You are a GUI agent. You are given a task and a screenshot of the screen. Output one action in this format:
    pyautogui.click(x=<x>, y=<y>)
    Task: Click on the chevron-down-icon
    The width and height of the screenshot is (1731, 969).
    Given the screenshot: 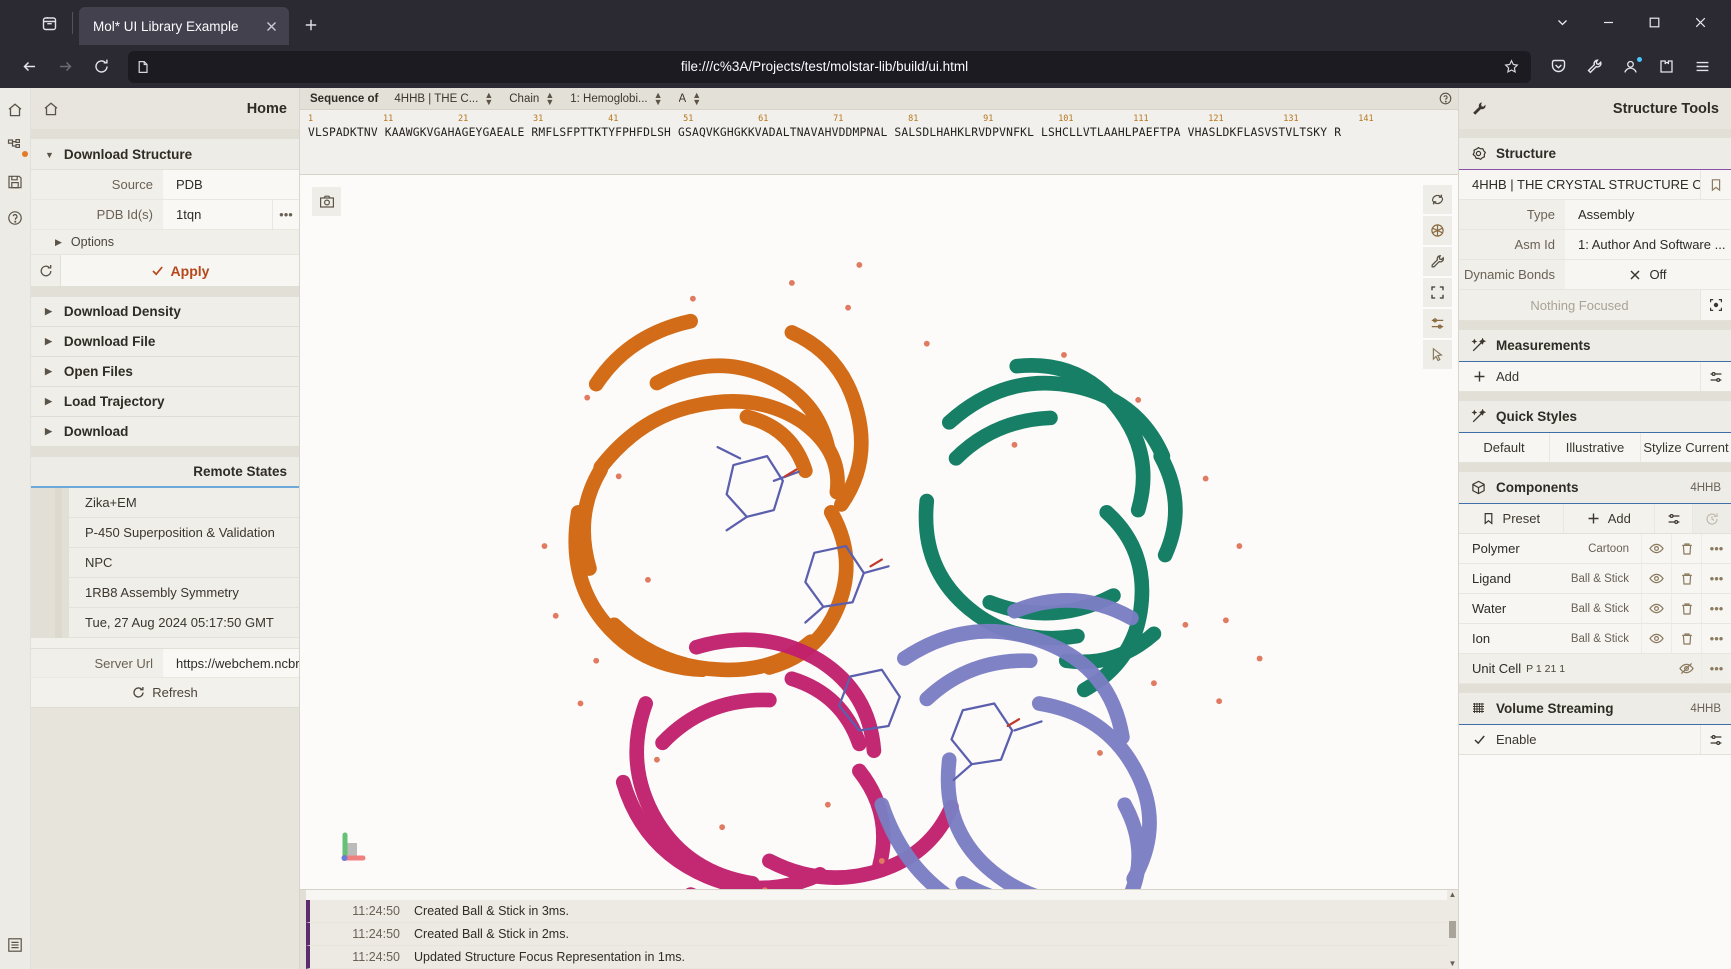 What is the action you would take?
    pyautogui.click(x=1562, y=22)
    